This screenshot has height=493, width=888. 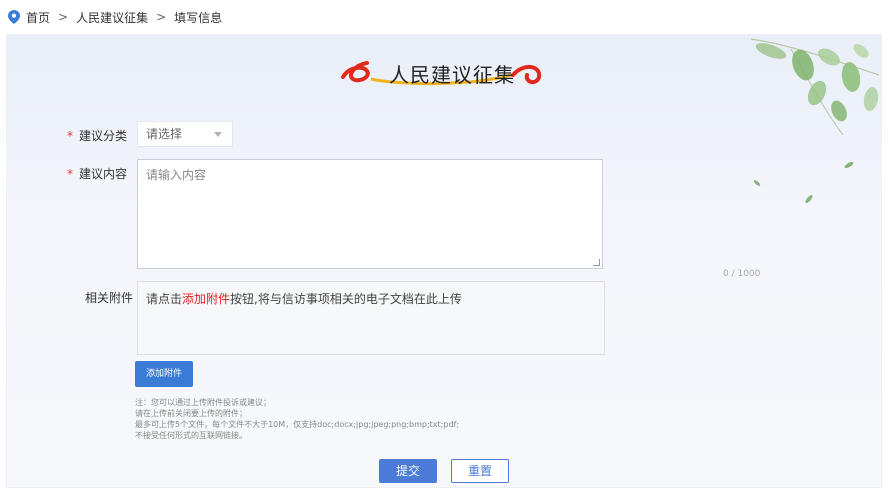 What do you see at coordinates (191, 413) in the screenshot?
I see `note-line: 请在上传前关闭要上传的附件；` at bounding box center [191, 413].